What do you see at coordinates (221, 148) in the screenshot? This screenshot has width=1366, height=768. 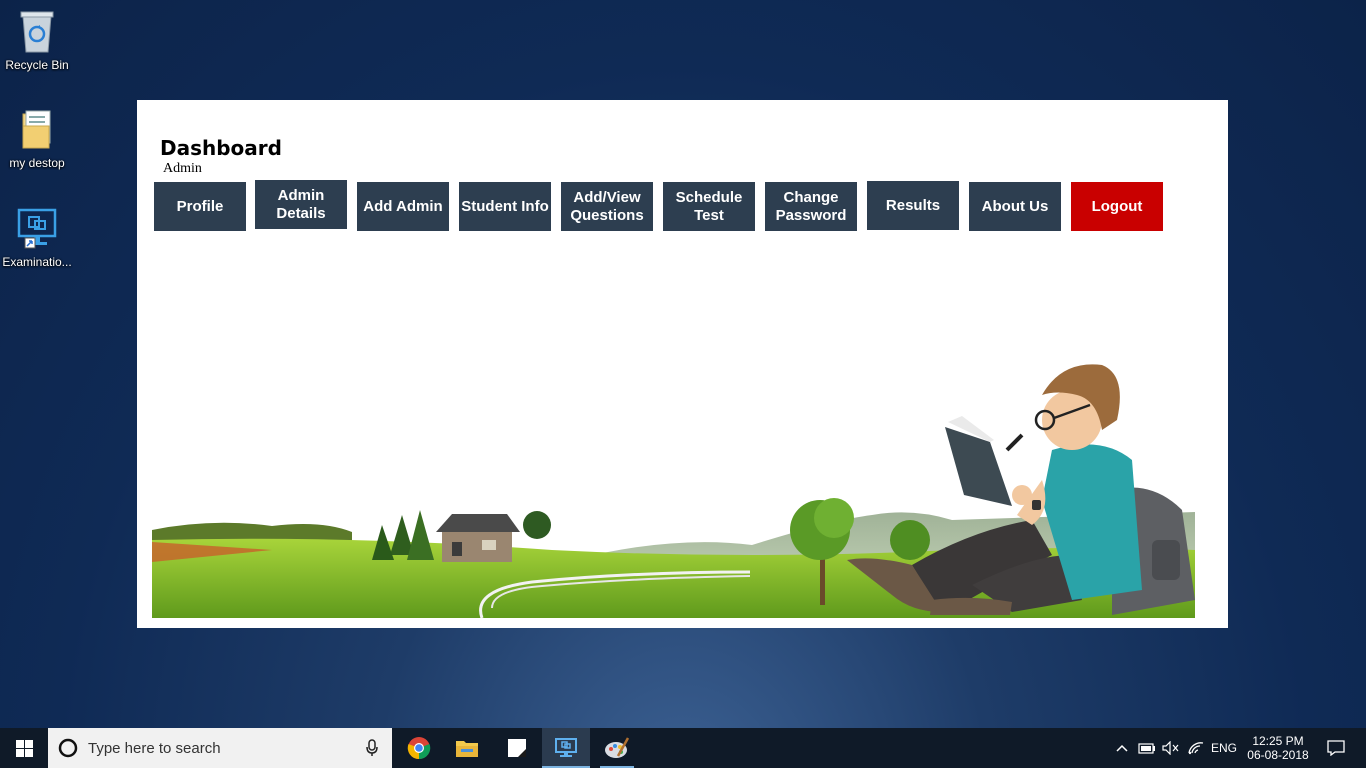 I see `page-title: Dashboard` at bounding box center [221, 148].